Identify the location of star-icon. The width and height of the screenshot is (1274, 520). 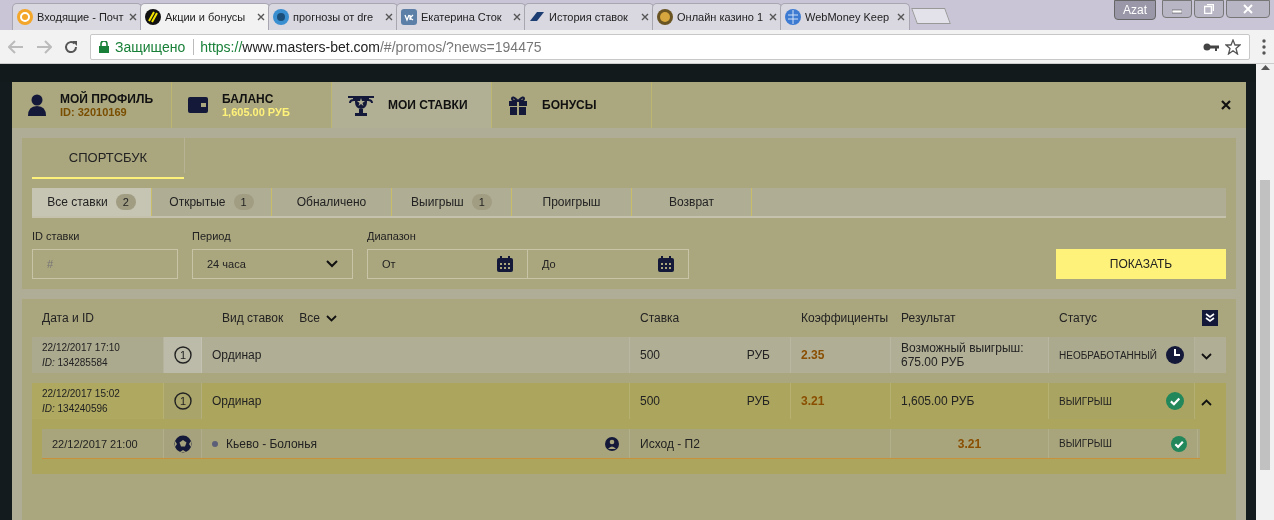
(1233, 46).